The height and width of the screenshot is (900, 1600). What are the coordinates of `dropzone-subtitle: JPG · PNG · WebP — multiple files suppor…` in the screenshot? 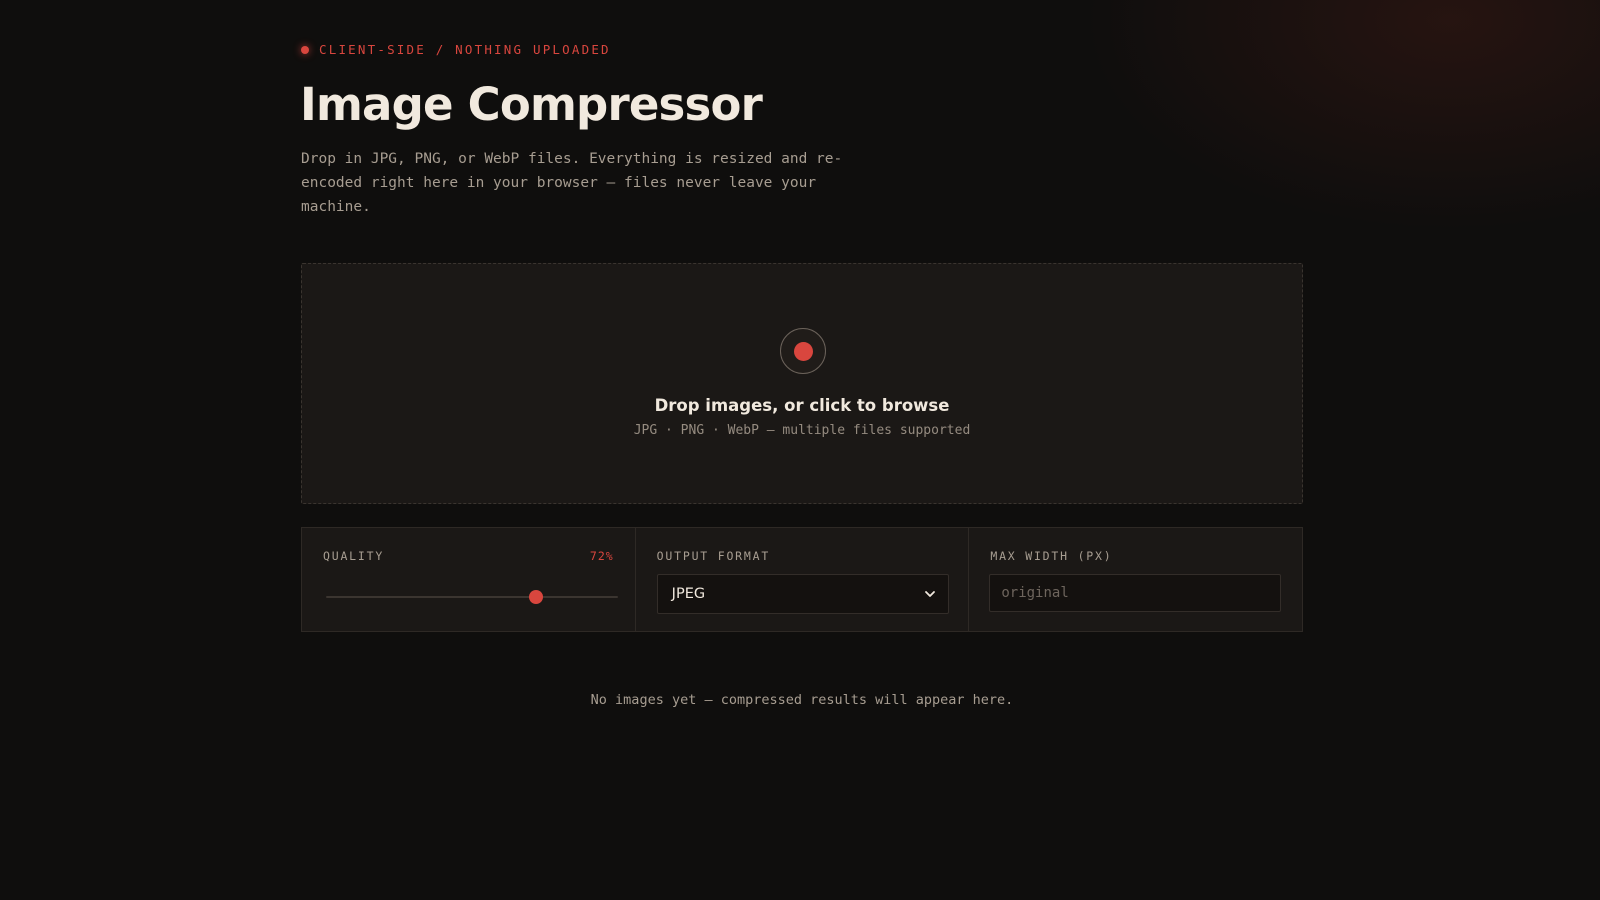 It's located at (802, 430).